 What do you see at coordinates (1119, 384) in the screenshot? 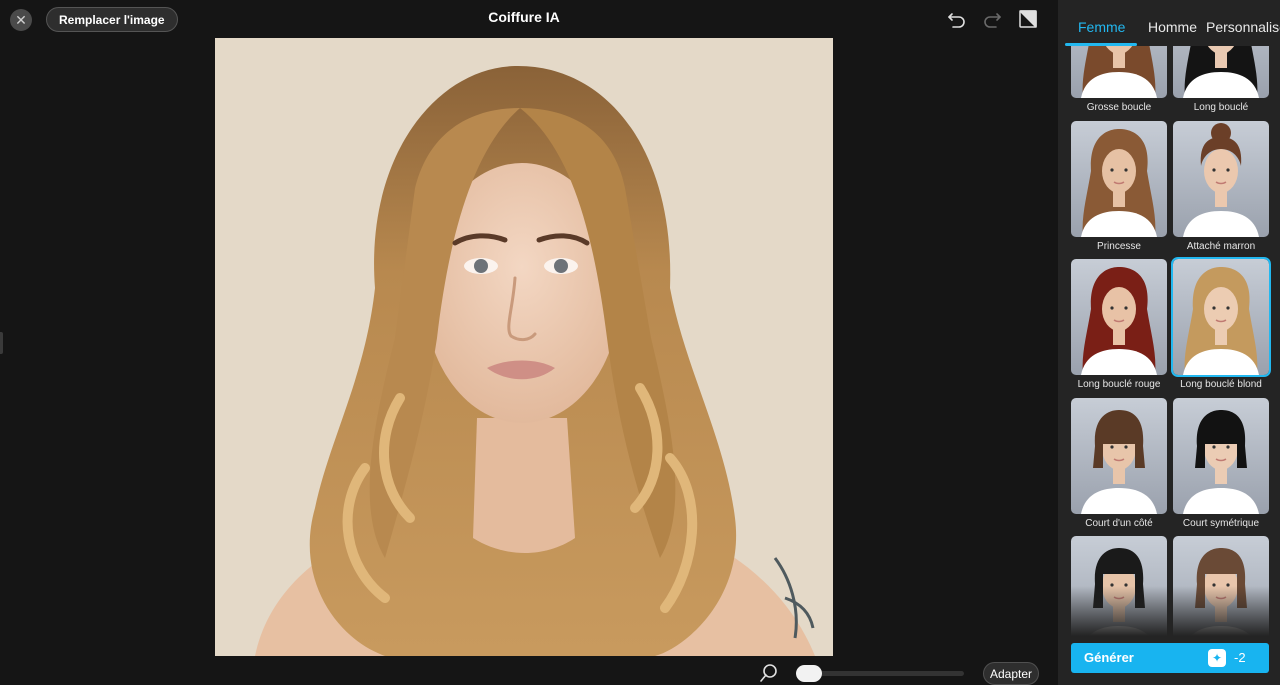
I see `hairstyle-label: Long bouclé rouge` at bounding box center [1119, 384].